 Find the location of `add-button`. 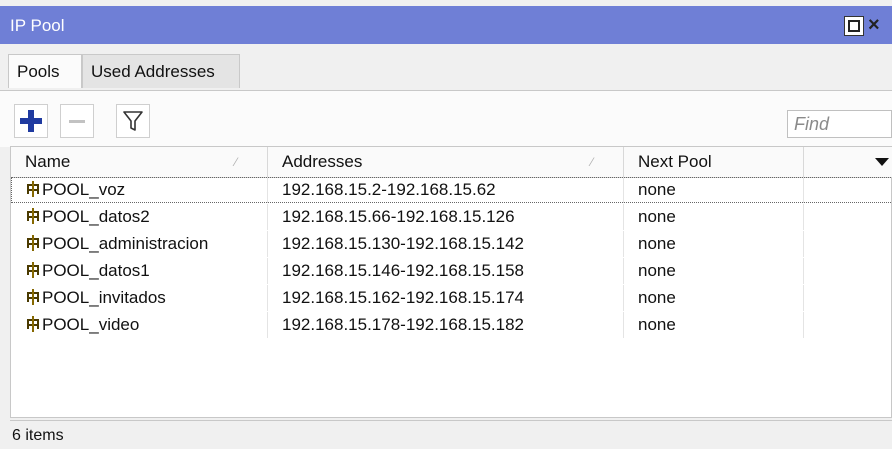

add-button is located at coordinates (31, 121).